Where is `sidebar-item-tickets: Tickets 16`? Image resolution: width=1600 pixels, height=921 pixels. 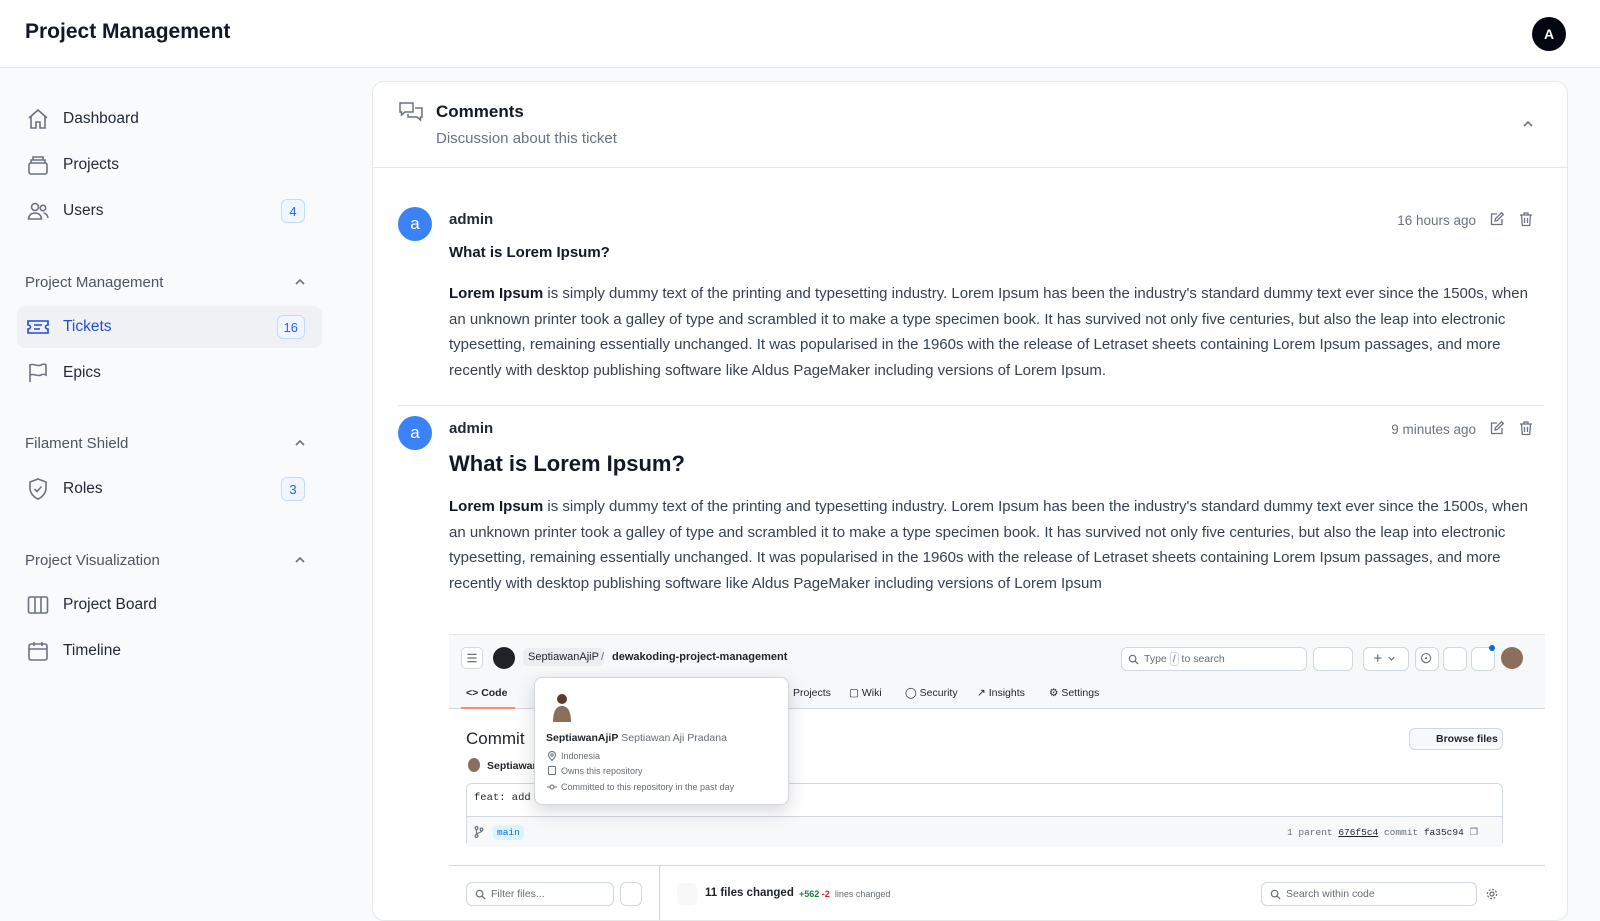
sidebar-item-tickets: Tickets 16 is located at coordinates (169, 327).